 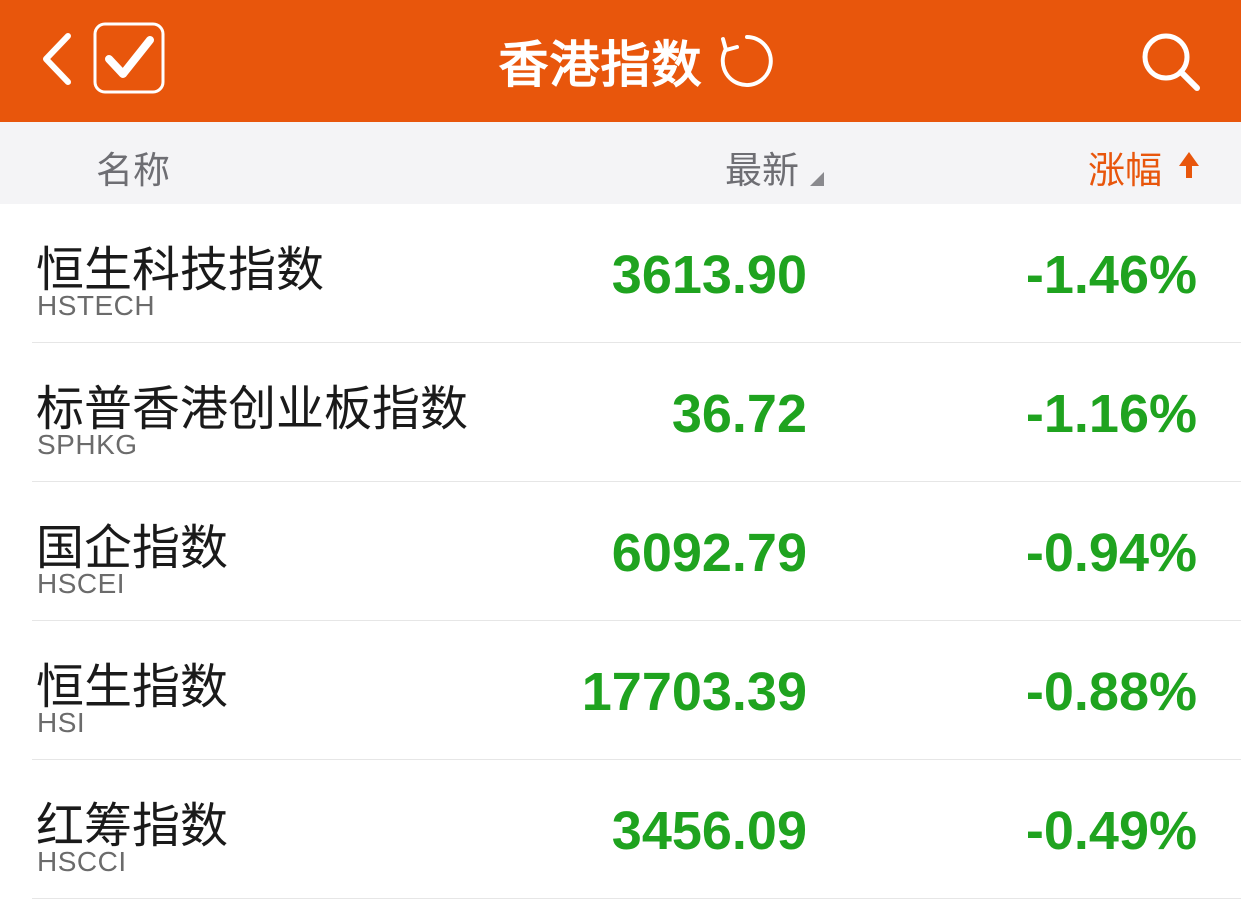 What do you see at coordinates (709, 831) in the screenshot?
I see `index-price: 3456.09` at bounding box center [709, 831].